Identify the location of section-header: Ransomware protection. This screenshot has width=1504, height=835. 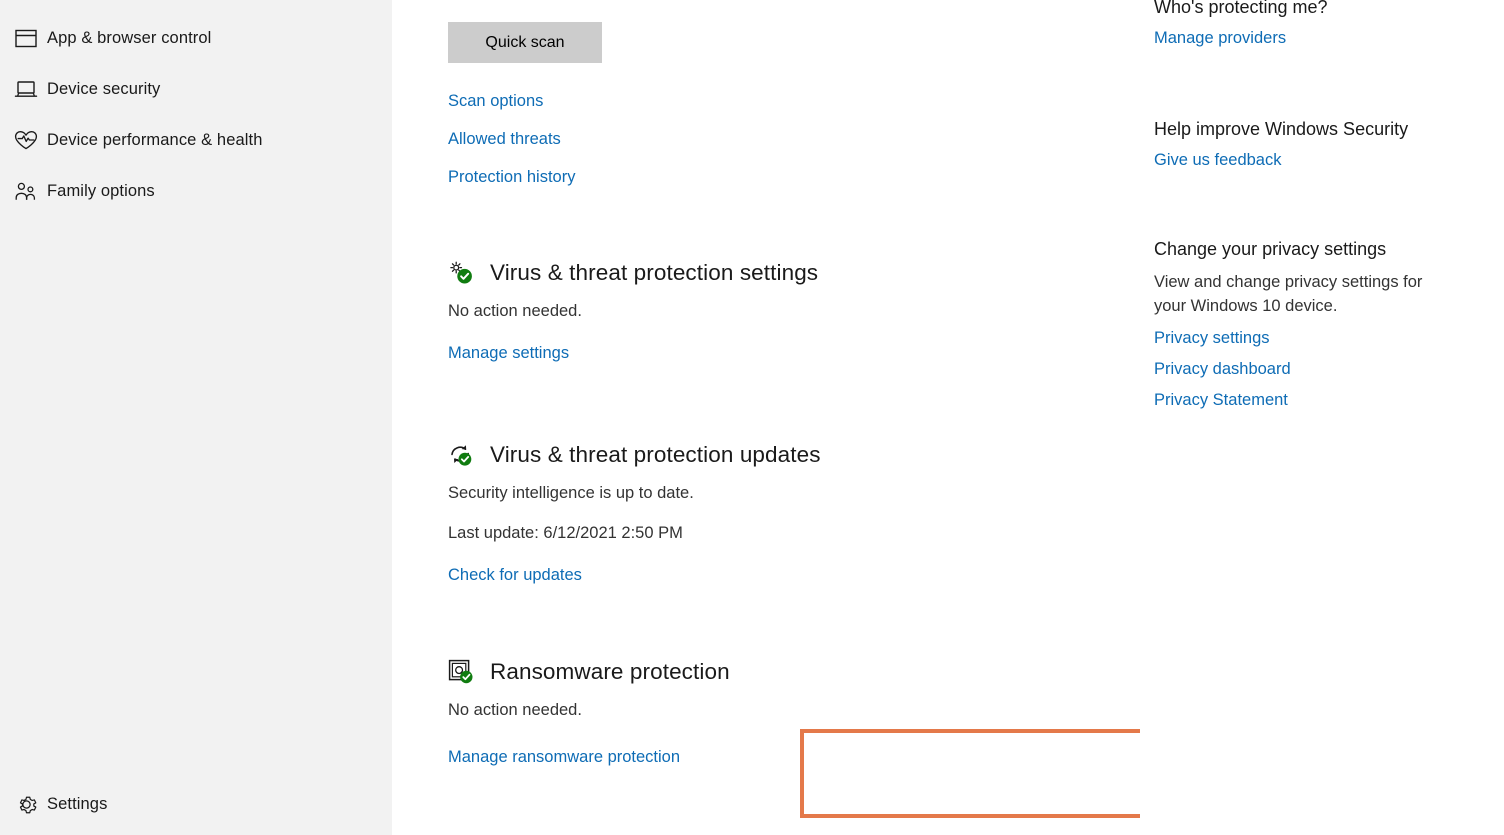
(589, 672).